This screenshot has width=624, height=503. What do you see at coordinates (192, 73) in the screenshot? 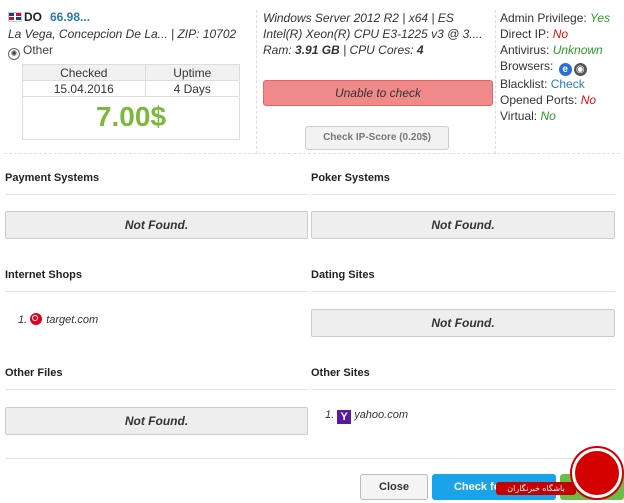
I see `uptime-header: Uptime` at bounding box center [192, 73].